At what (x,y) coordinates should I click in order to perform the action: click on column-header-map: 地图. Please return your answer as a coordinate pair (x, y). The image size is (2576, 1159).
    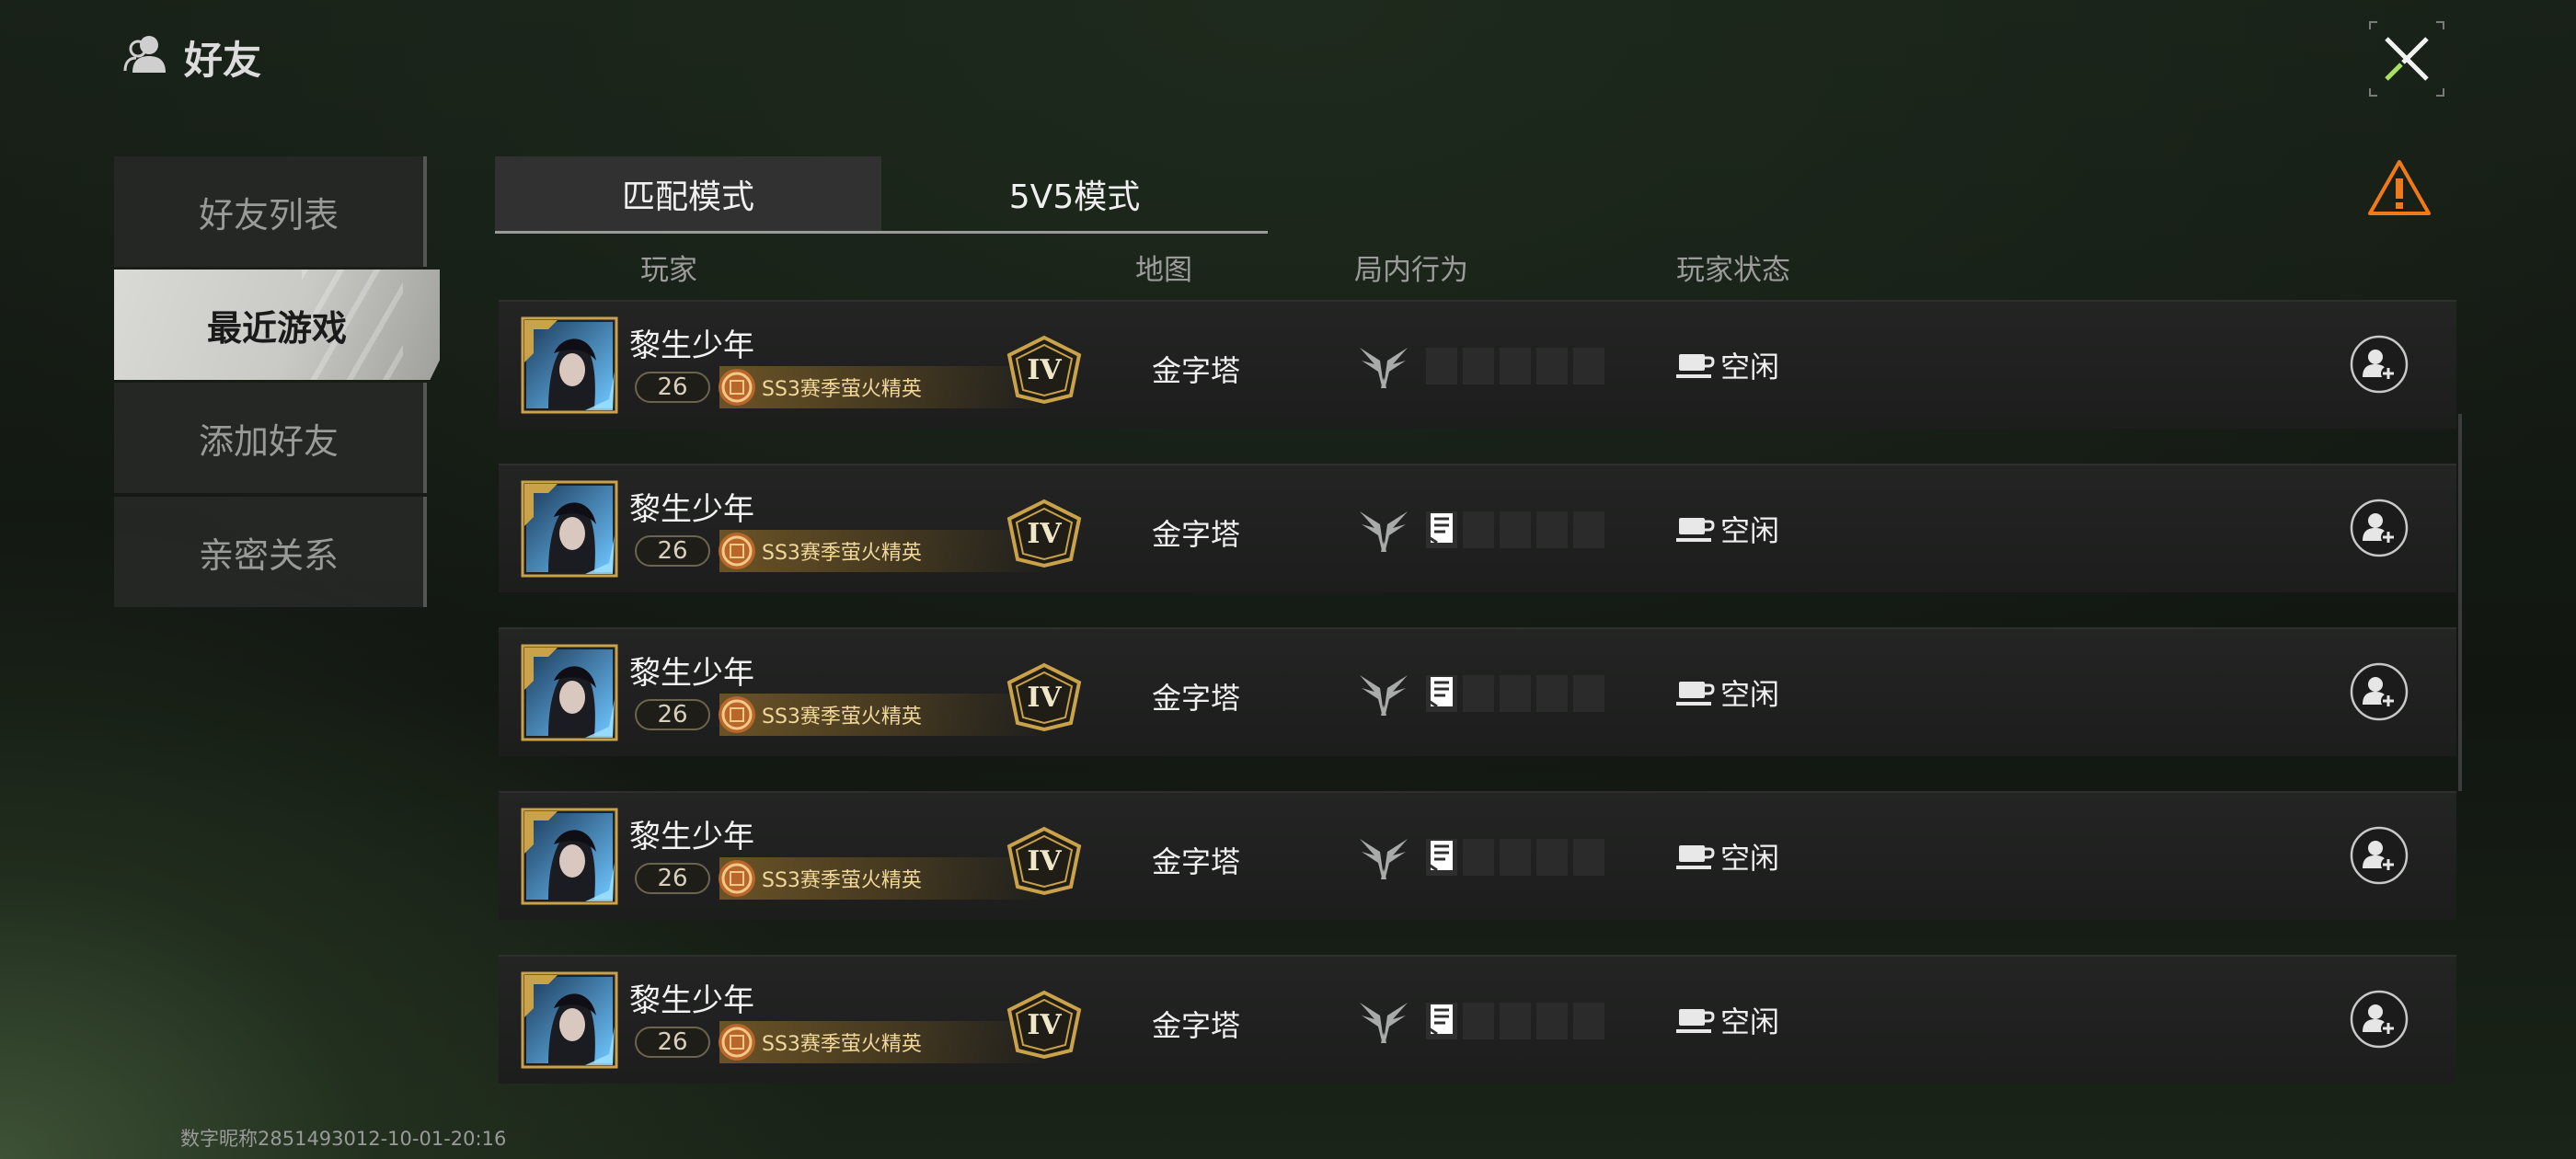
    Looking at the image, I should click on (1163, 270).